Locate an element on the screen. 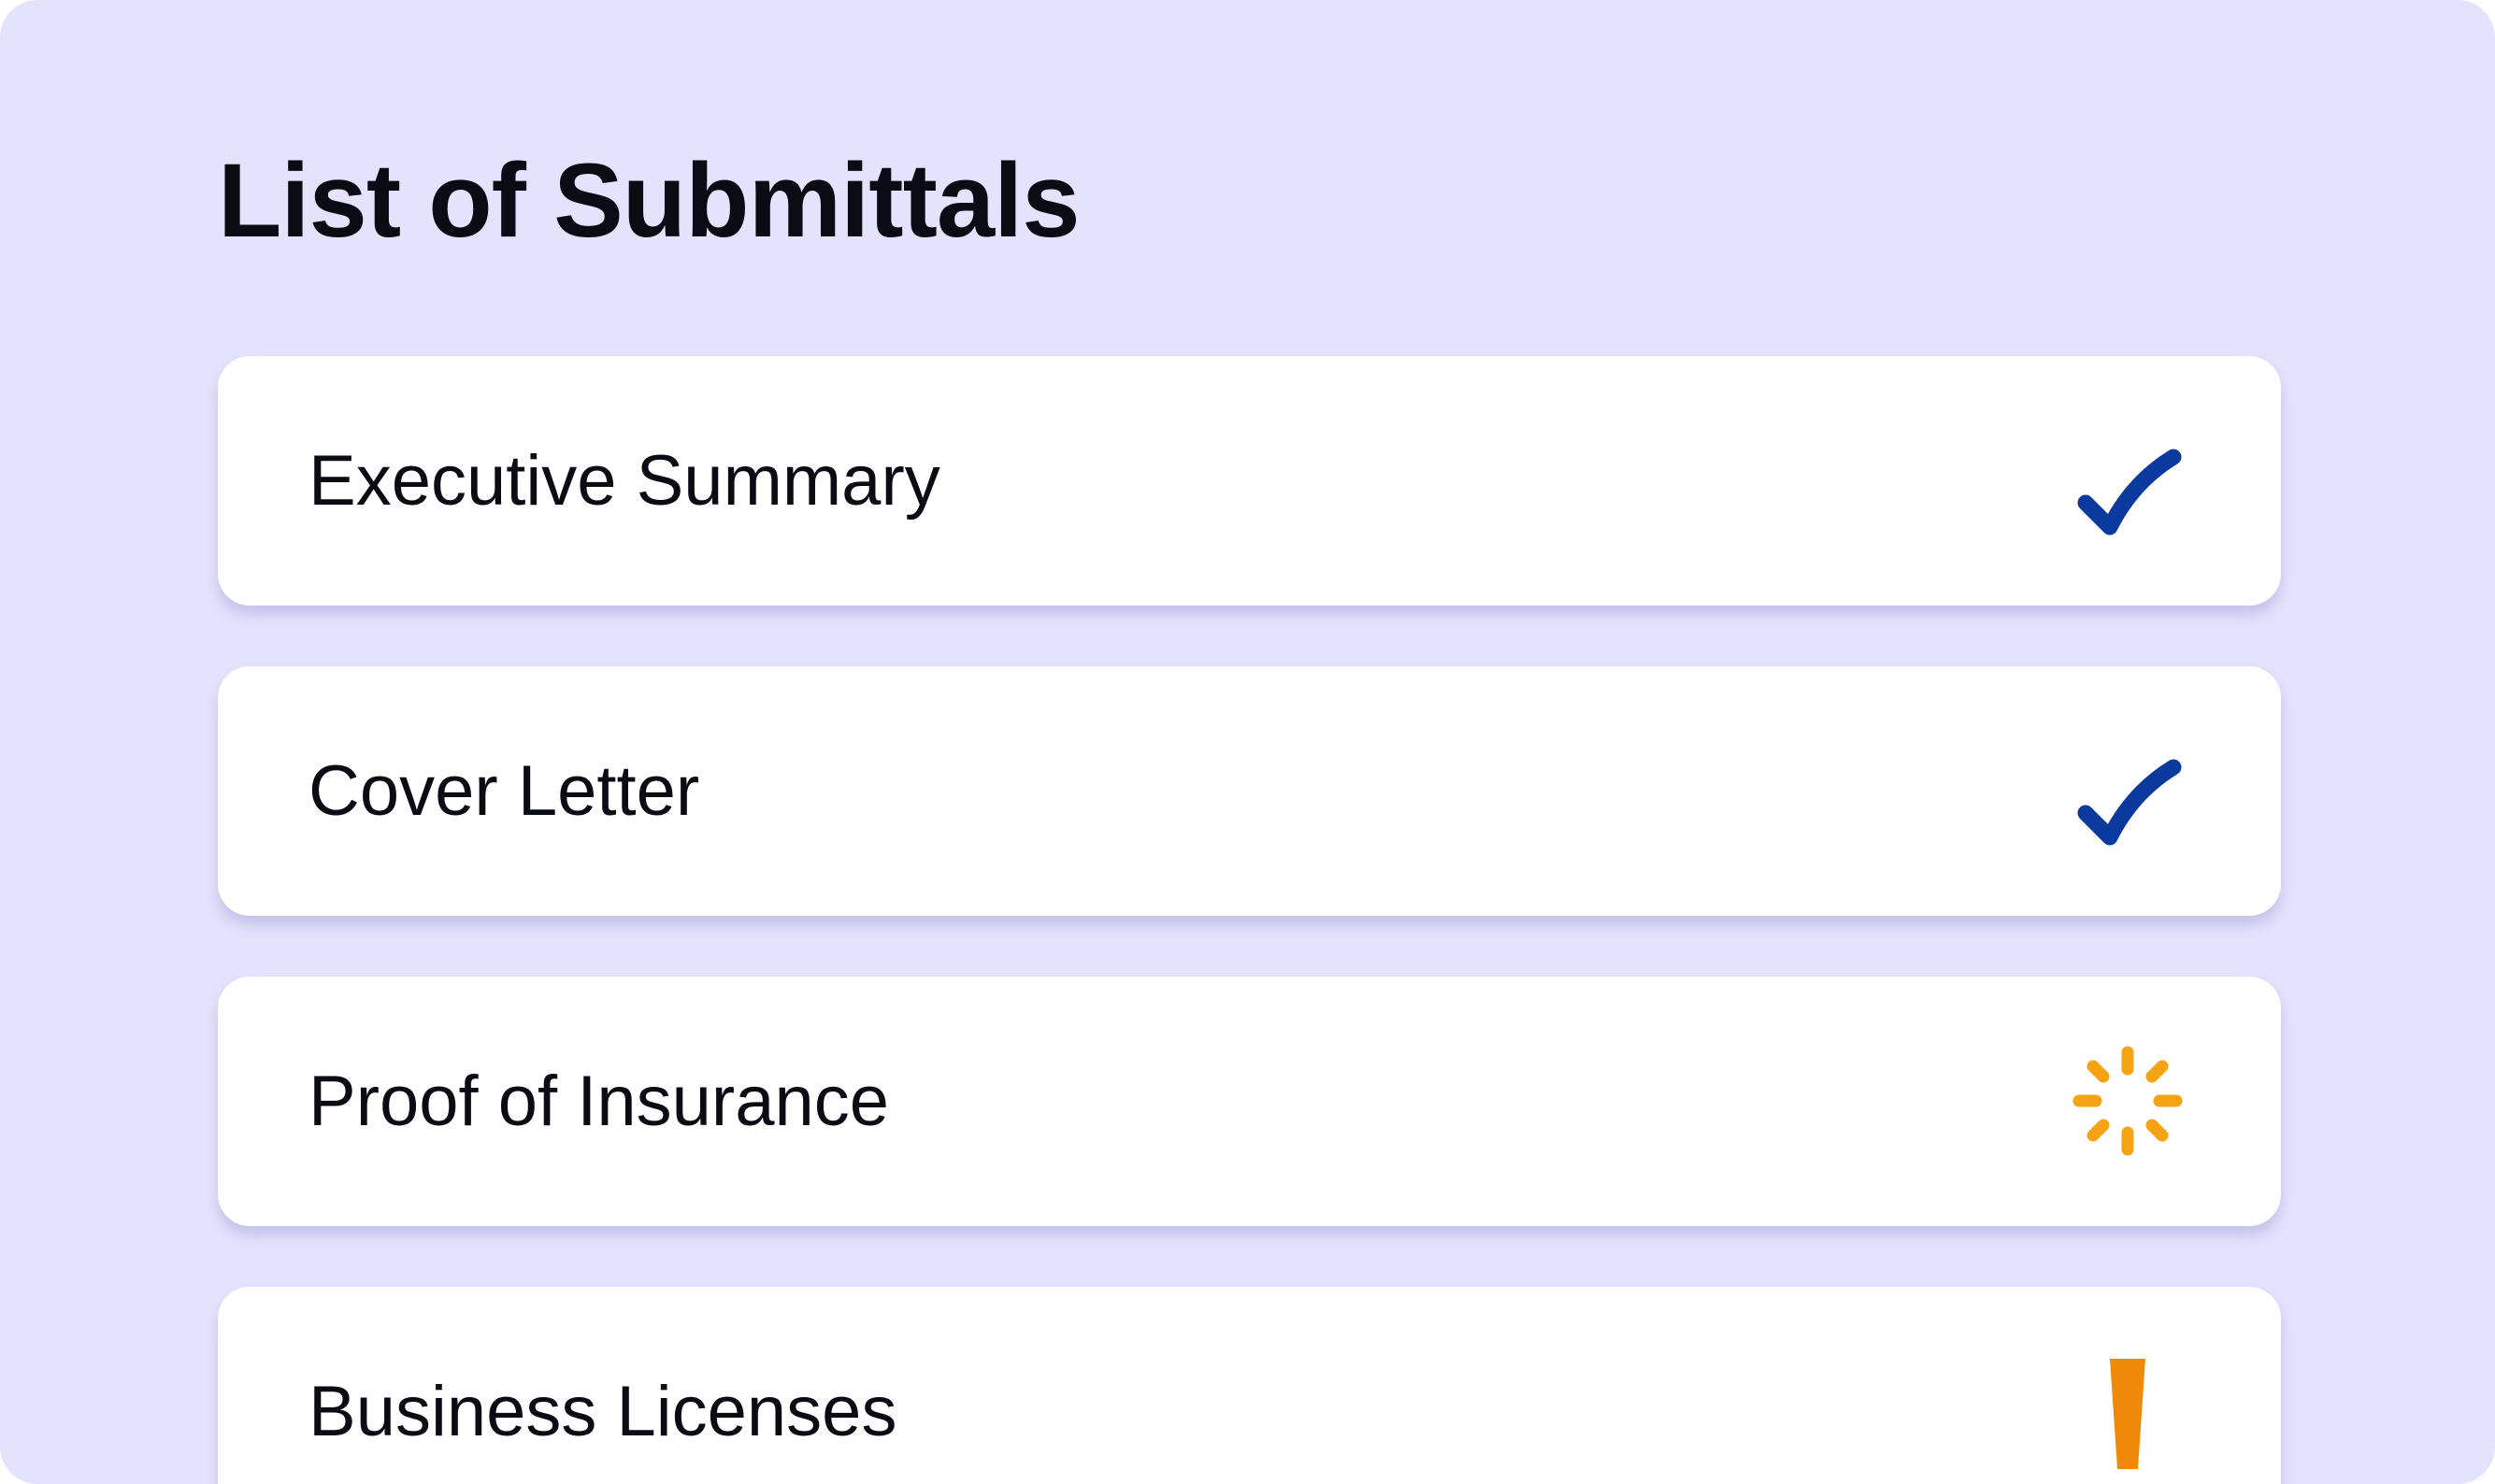 The width and height of the screenshot is (2495, 1484). submittal-item-executive-summary: Executive Summary is located at coordinates (1249, 481).